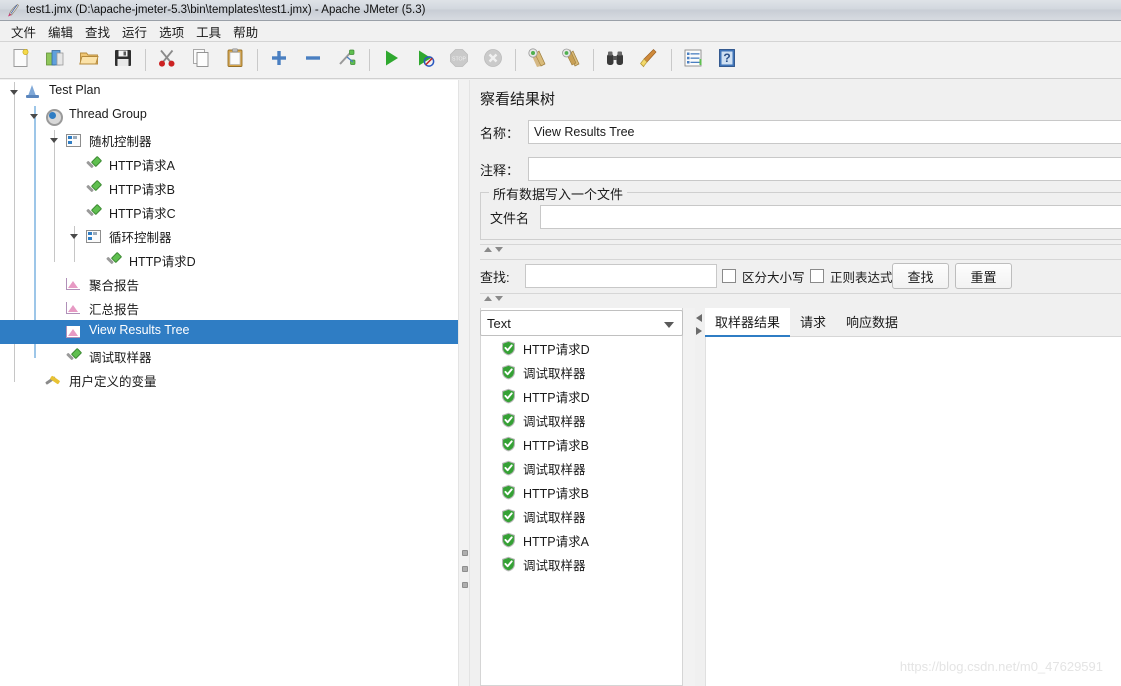 This screenshot has height=686, width=1121. Describe the element at coordinates (537, 60) in the screenshot. I see `clear-button` at that location.